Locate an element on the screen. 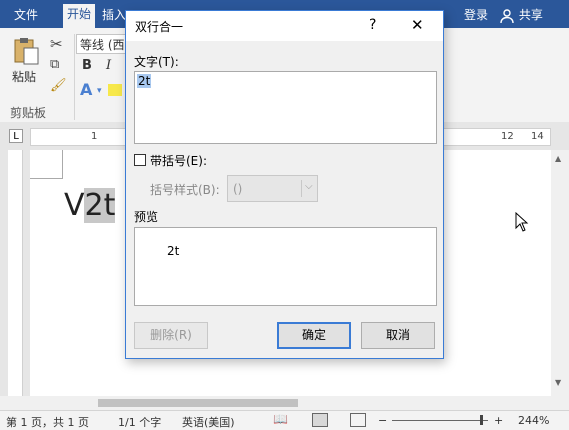  select-divider is located at coordinates (301, 188).